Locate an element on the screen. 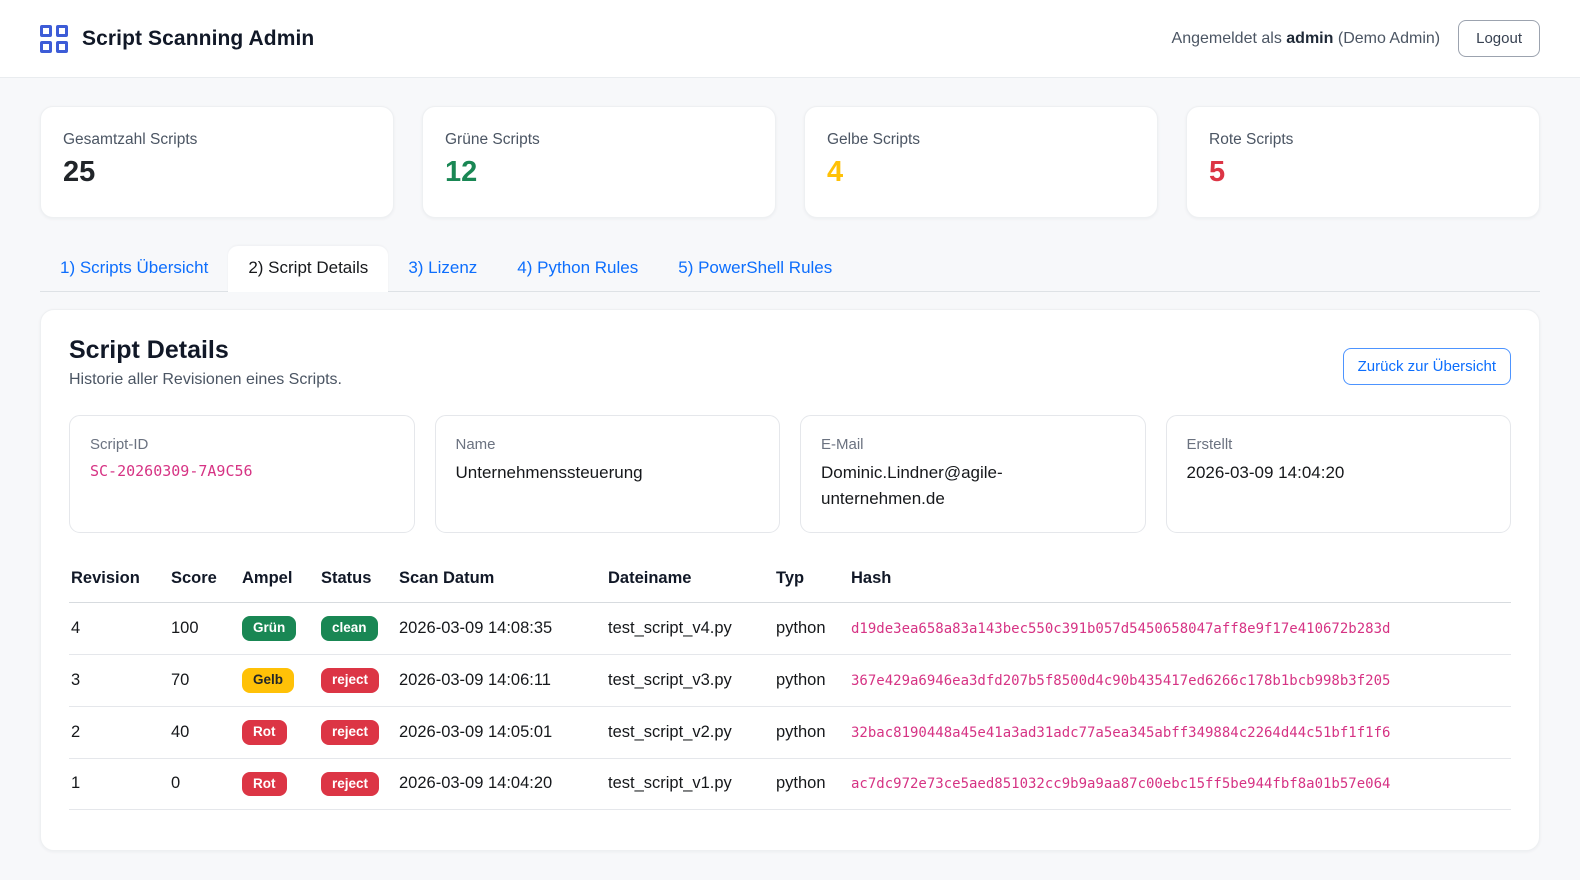  erstellt-value: 2026-03-09 14:04:20 is located at coordinates (1265, 472).